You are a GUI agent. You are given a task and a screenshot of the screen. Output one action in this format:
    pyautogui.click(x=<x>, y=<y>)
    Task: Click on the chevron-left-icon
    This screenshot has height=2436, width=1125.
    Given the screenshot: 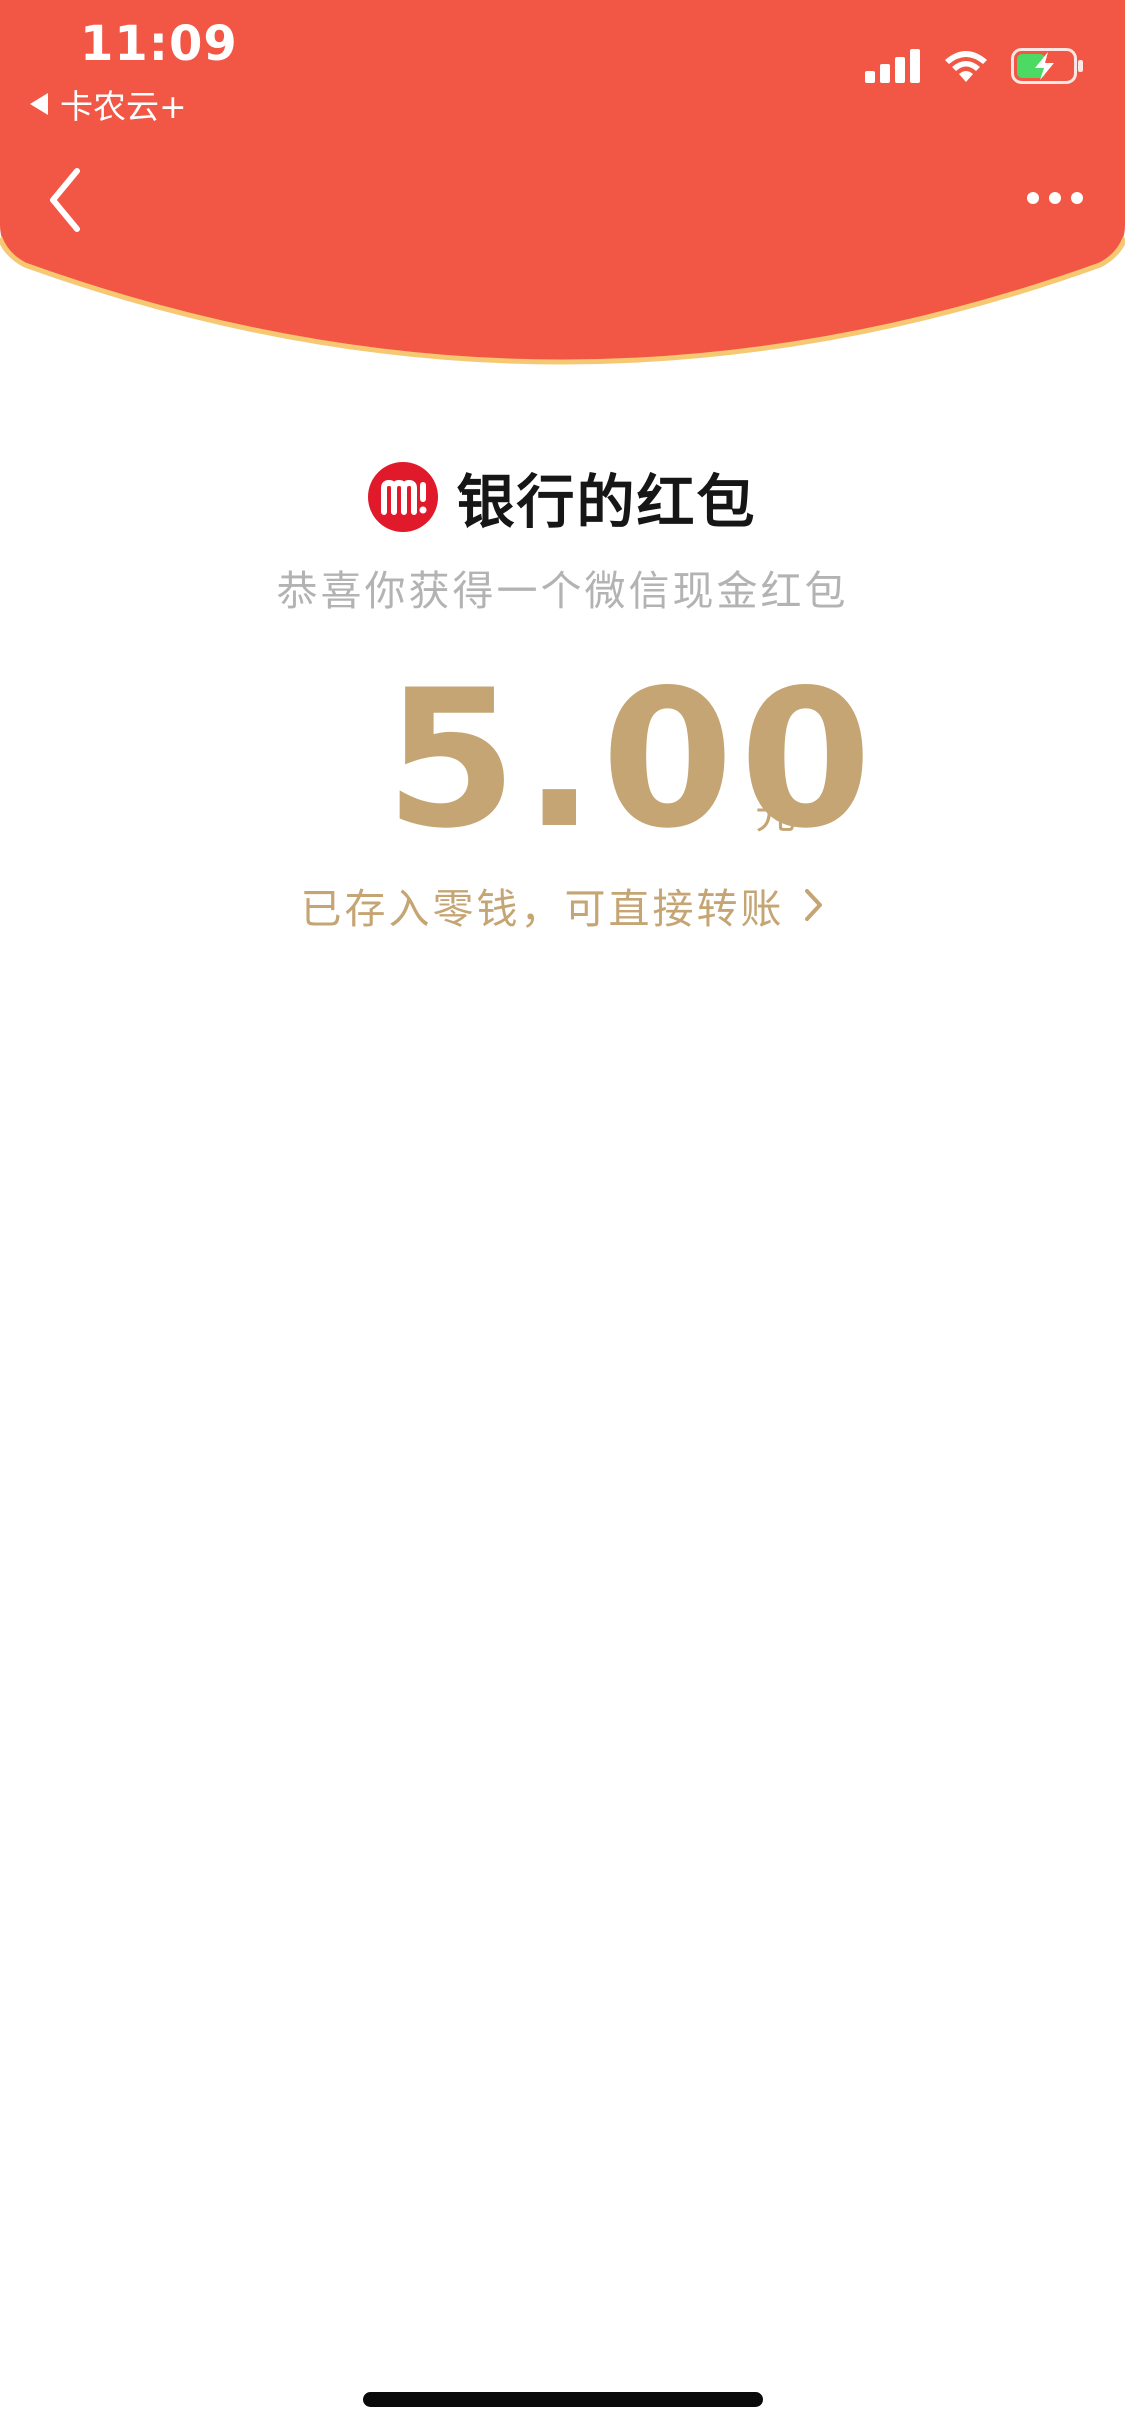 What is the action you would take?
    pyautogui.click(x=65, y=200)
    